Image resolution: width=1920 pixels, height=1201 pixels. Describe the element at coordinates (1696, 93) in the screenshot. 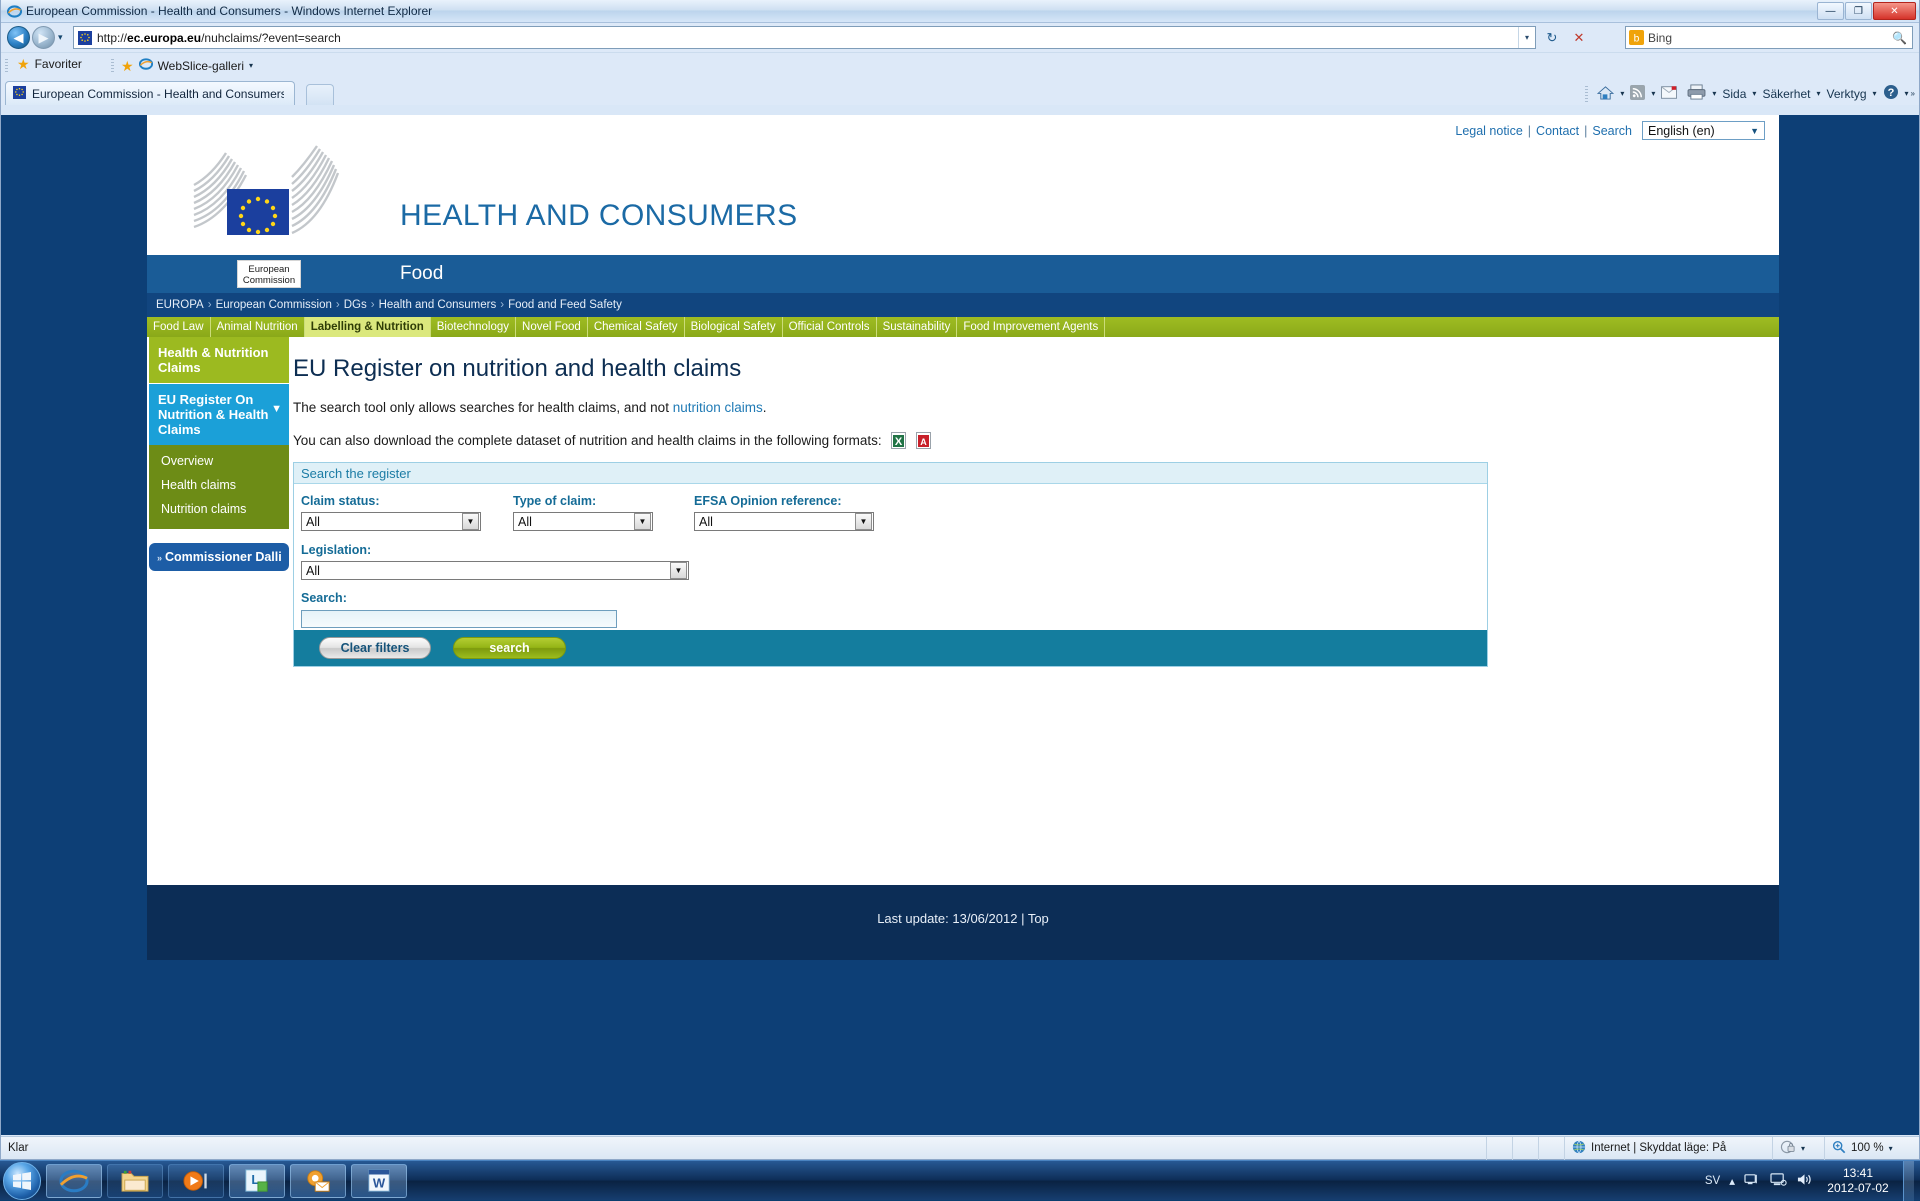

I see `print-icon` at that location.